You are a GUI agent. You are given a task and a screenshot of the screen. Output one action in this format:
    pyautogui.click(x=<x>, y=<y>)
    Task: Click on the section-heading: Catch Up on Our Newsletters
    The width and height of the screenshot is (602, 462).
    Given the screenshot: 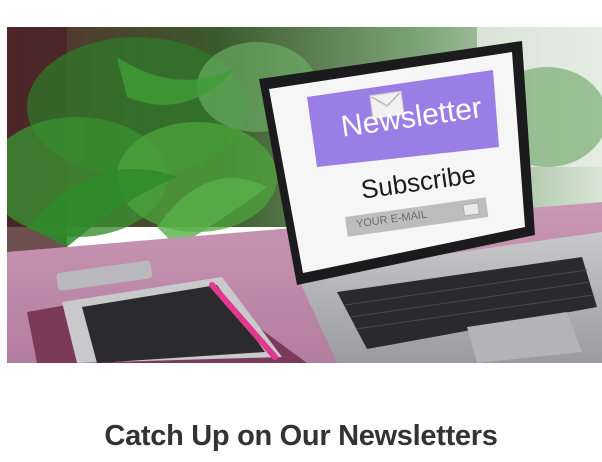 What is the action you would take?
    pyautogui.click(x=301, y=436)
    